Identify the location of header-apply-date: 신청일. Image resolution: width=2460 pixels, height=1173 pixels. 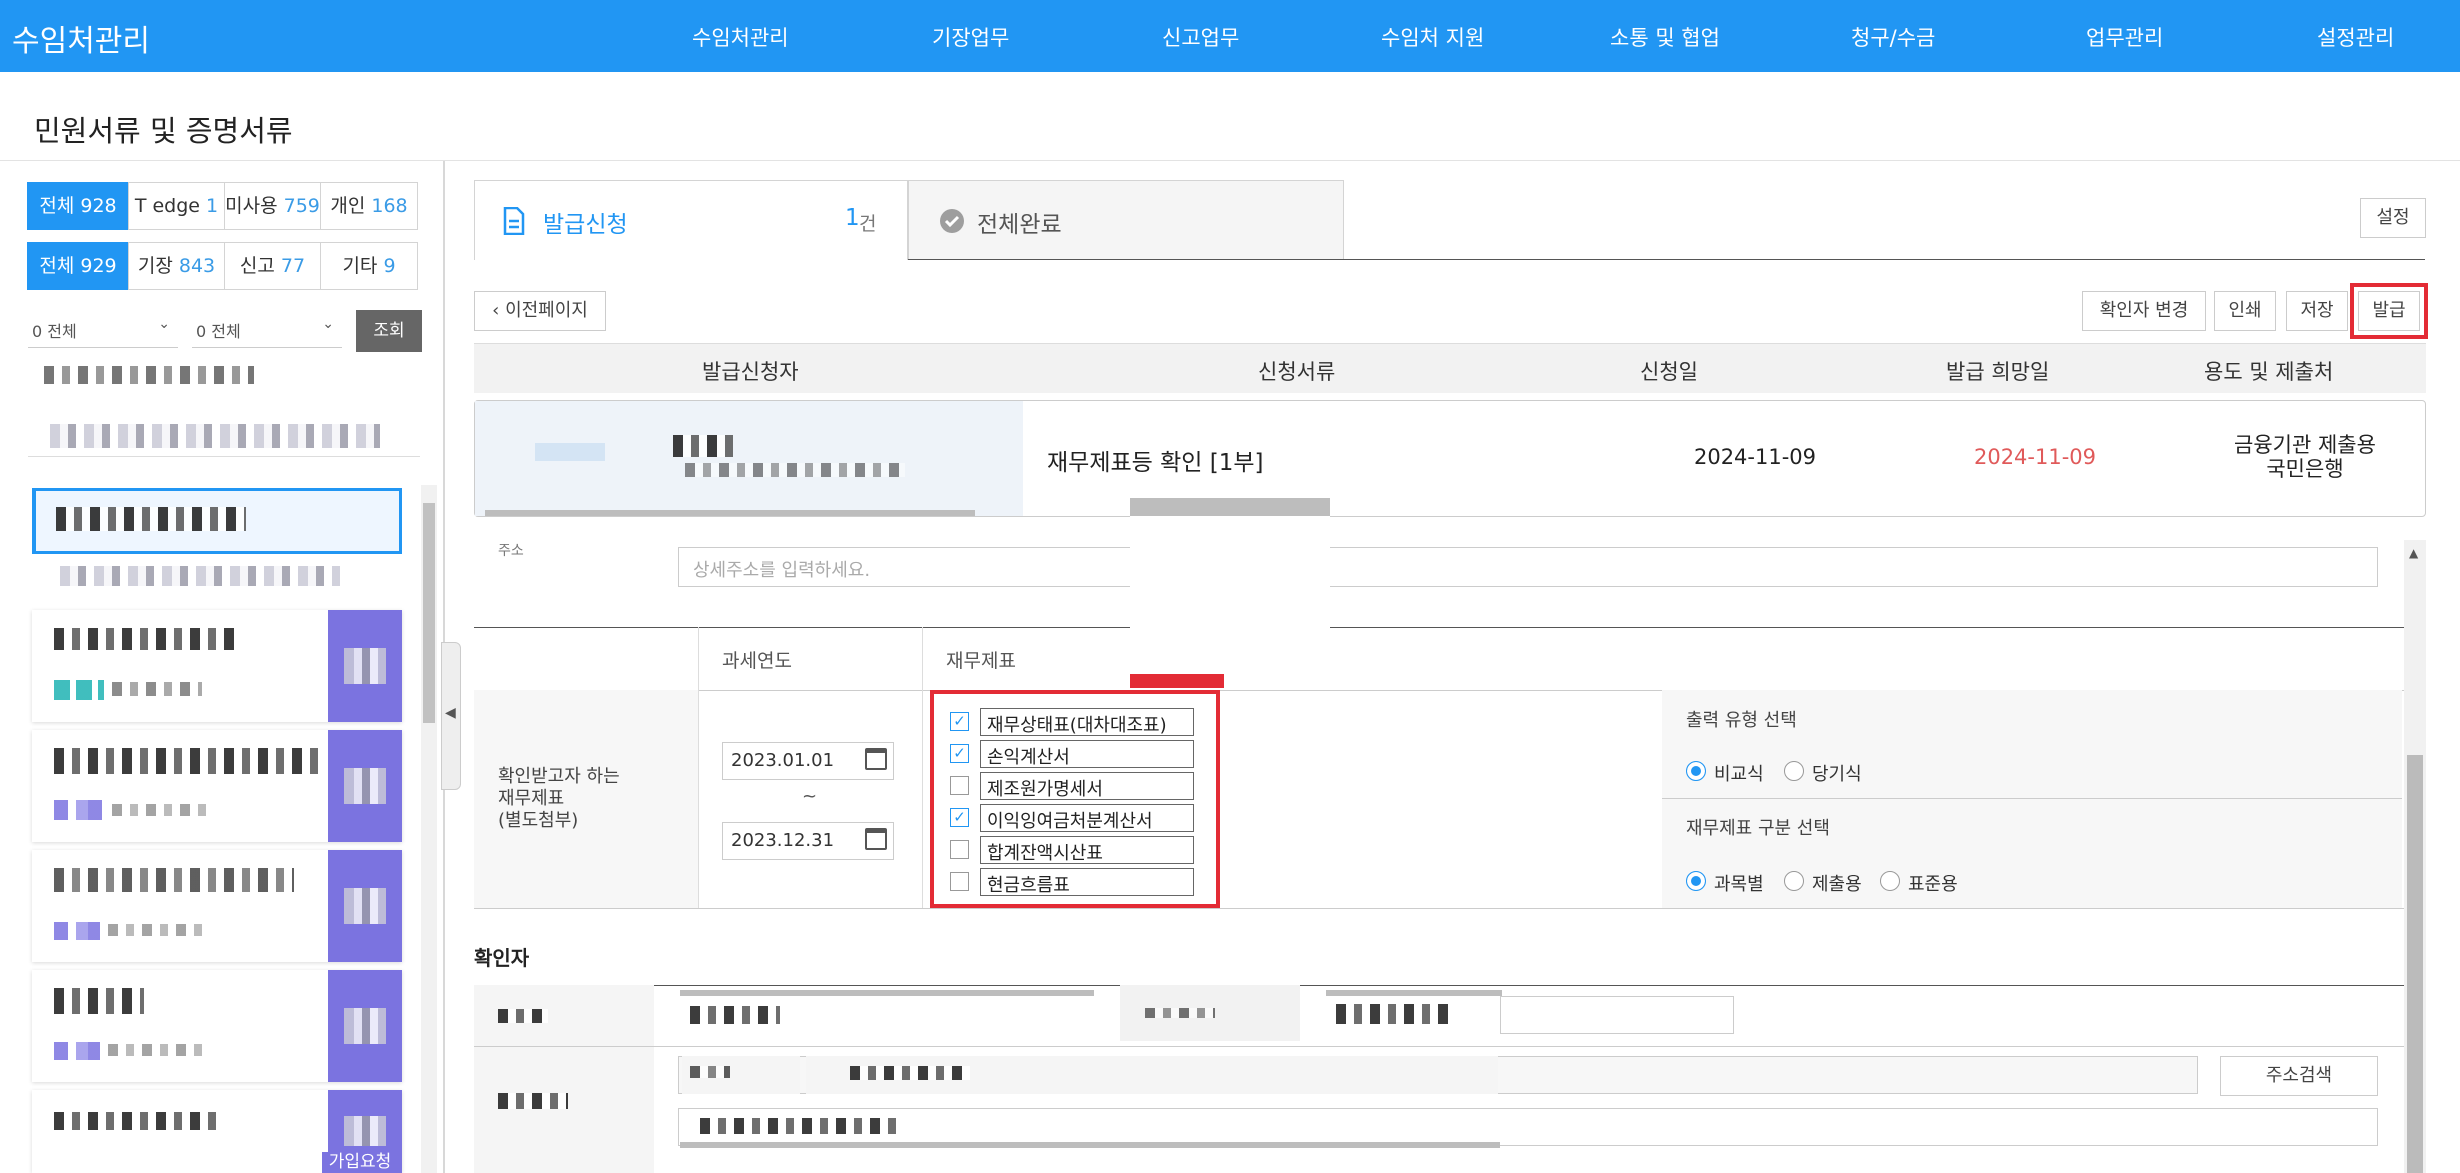
(1669, 372).